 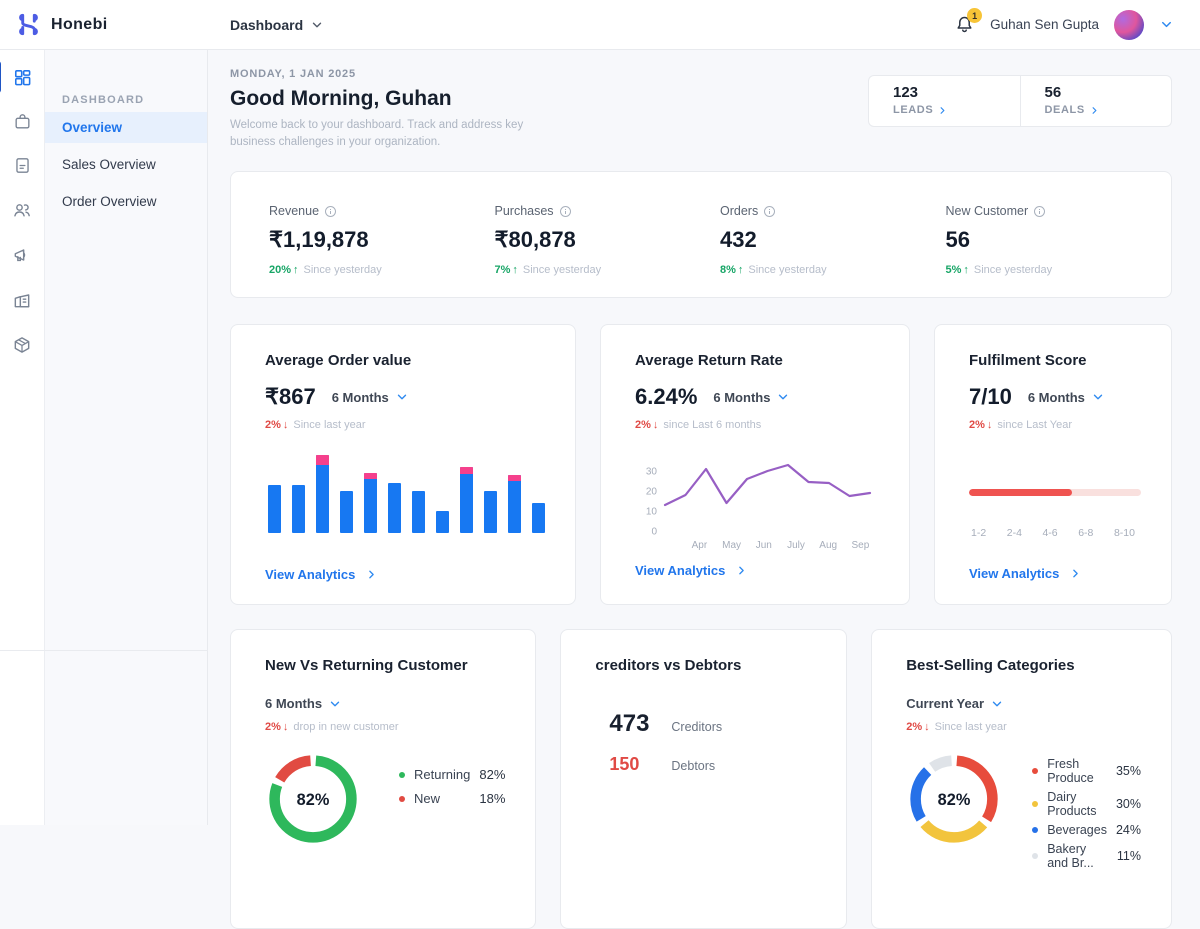 I want to click on nav-dashboard-label: Dashboard, so click(x=267, y=24).